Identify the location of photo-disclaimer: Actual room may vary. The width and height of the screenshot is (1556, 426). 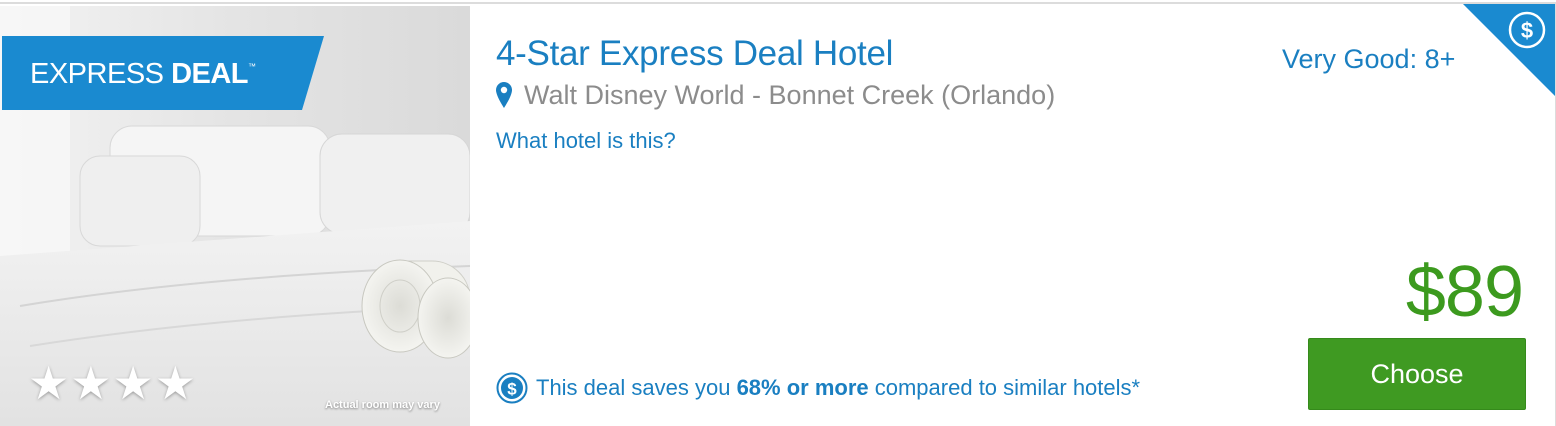
(382, 405).